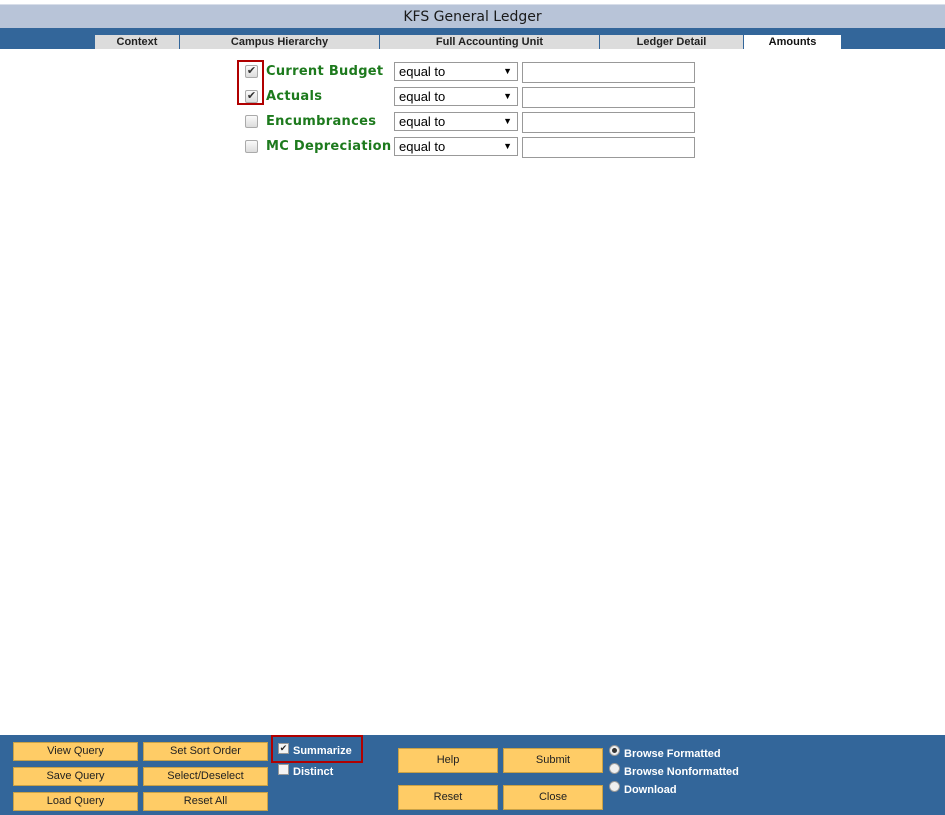  Describe the element at coordinates (313, 772) in the screenshot. I see `distinct-label: Distinct` at that location.